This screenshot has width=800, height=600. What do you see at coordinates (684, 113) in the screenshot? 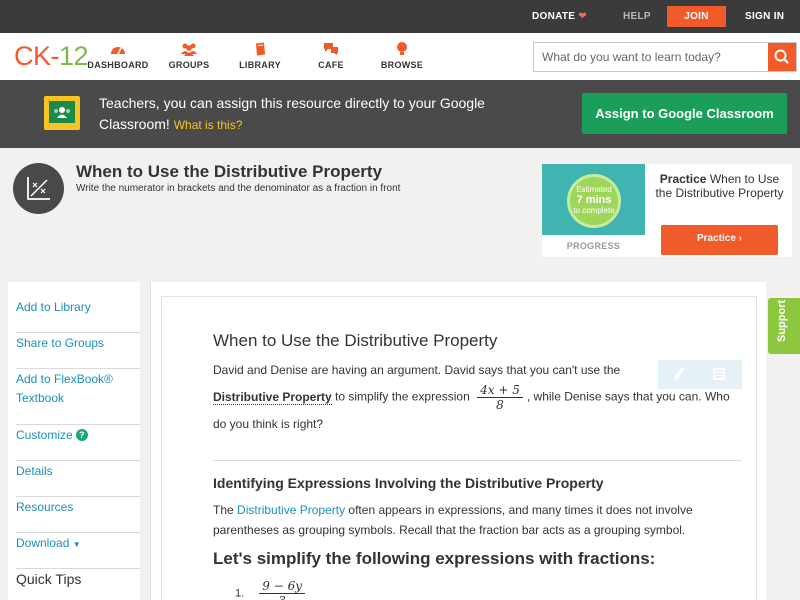
I see `assign-to-google-classroom-button: Assign to Google Classroom` at bounding box center [684, 113].